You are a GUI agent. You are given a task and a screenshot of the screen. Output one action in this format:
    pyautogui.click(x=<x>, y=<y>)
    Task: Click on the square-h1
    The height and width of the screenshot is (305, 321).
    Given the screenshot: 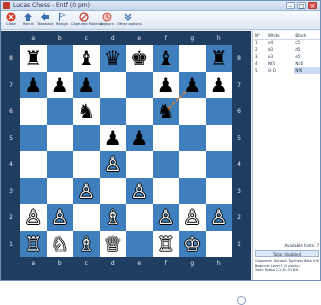 What is the action you would take?
    pyautogui.click(x=218, y=243)
    